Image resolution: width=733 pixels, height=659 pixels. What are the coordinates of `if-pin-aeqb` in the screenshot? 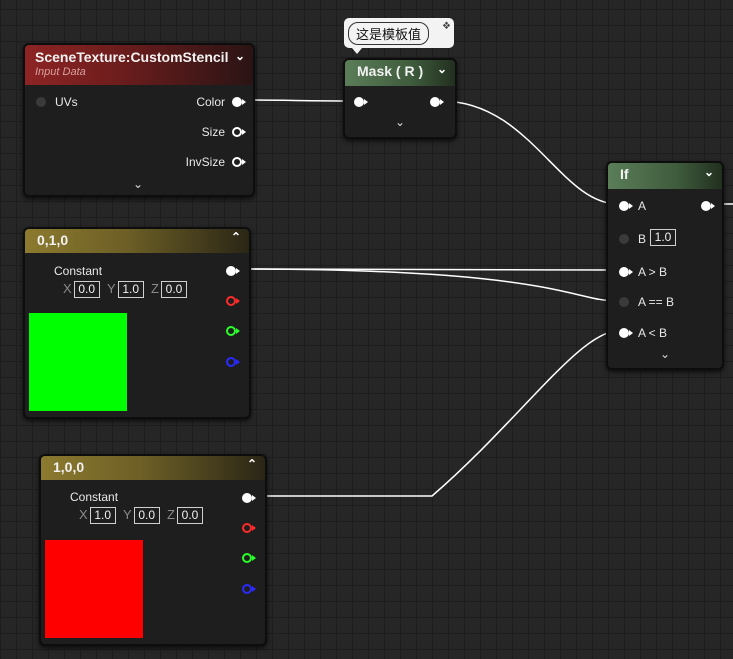 It's located at (624, 302).